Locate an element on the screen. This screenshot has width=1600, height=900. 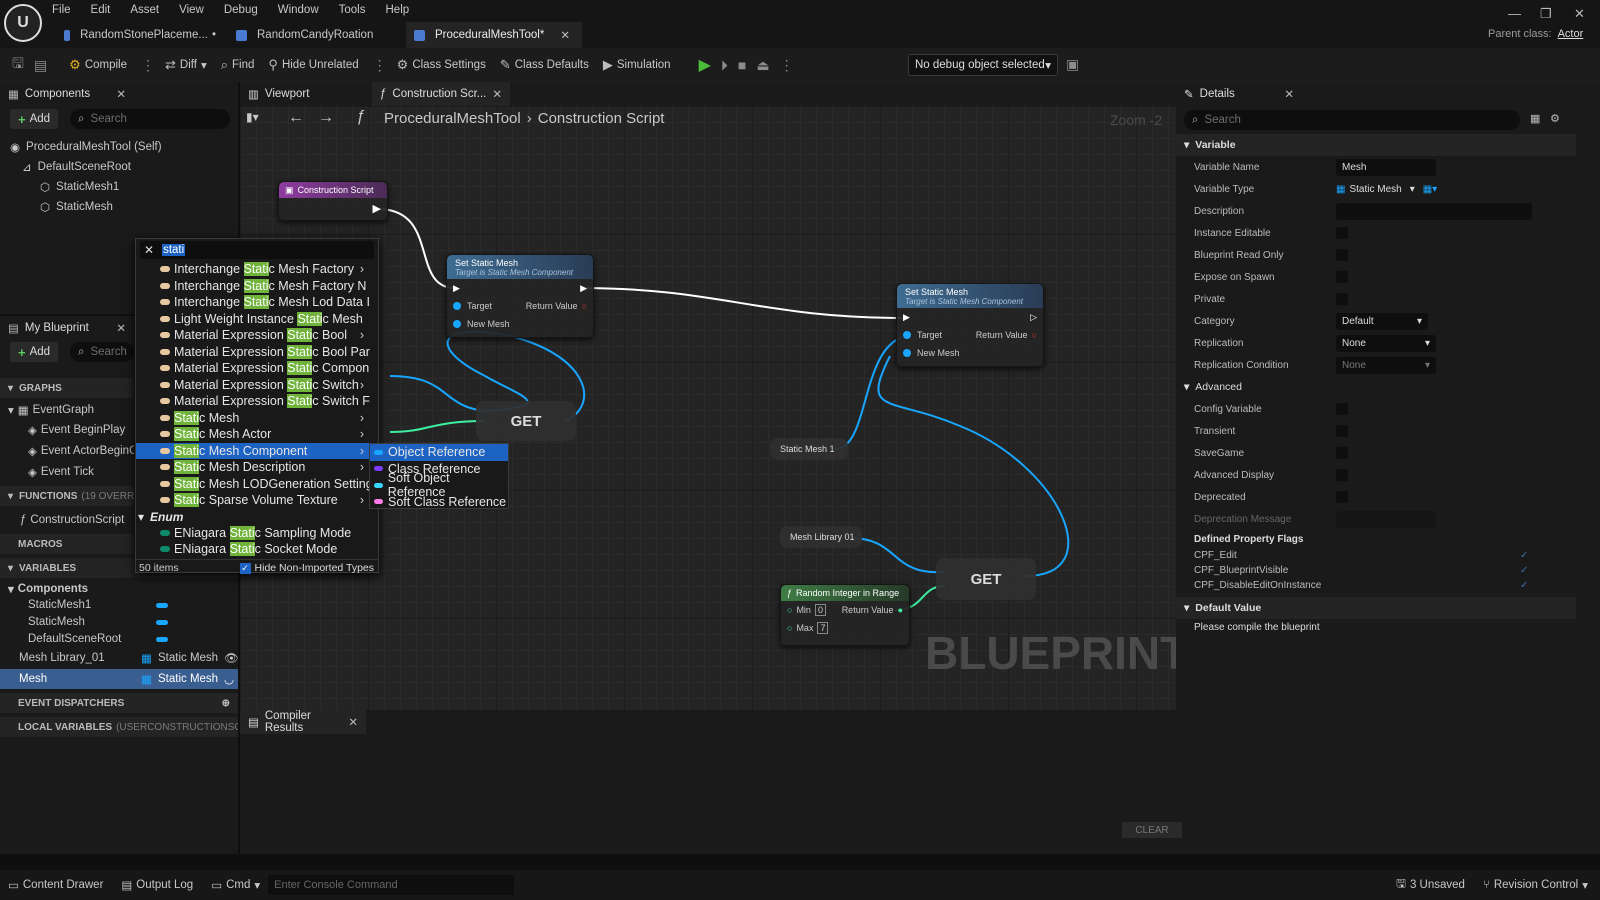
breadcrumb-item: Construction Script is located at coordinates (601, 118).